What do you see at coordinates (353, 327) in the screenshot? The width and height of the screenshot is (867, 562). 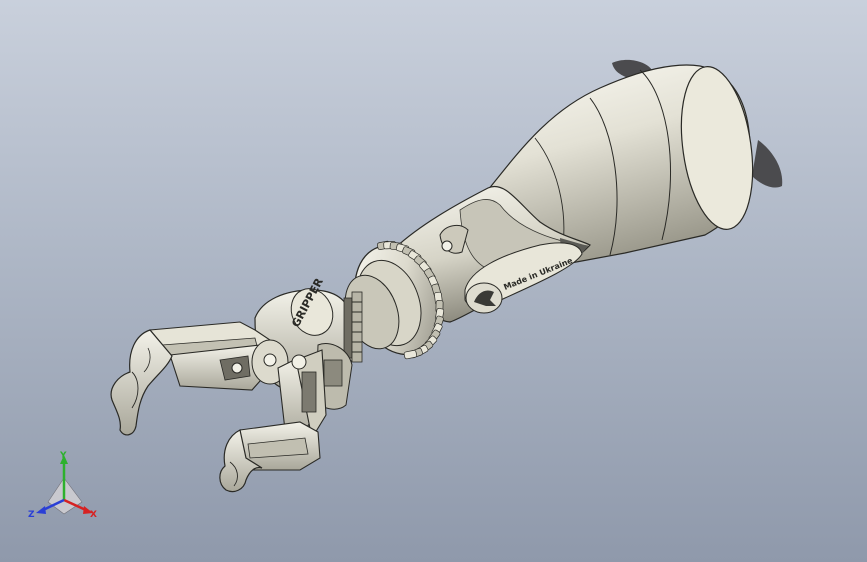 I see `wrist-gear` at bounding box center [353, 327].